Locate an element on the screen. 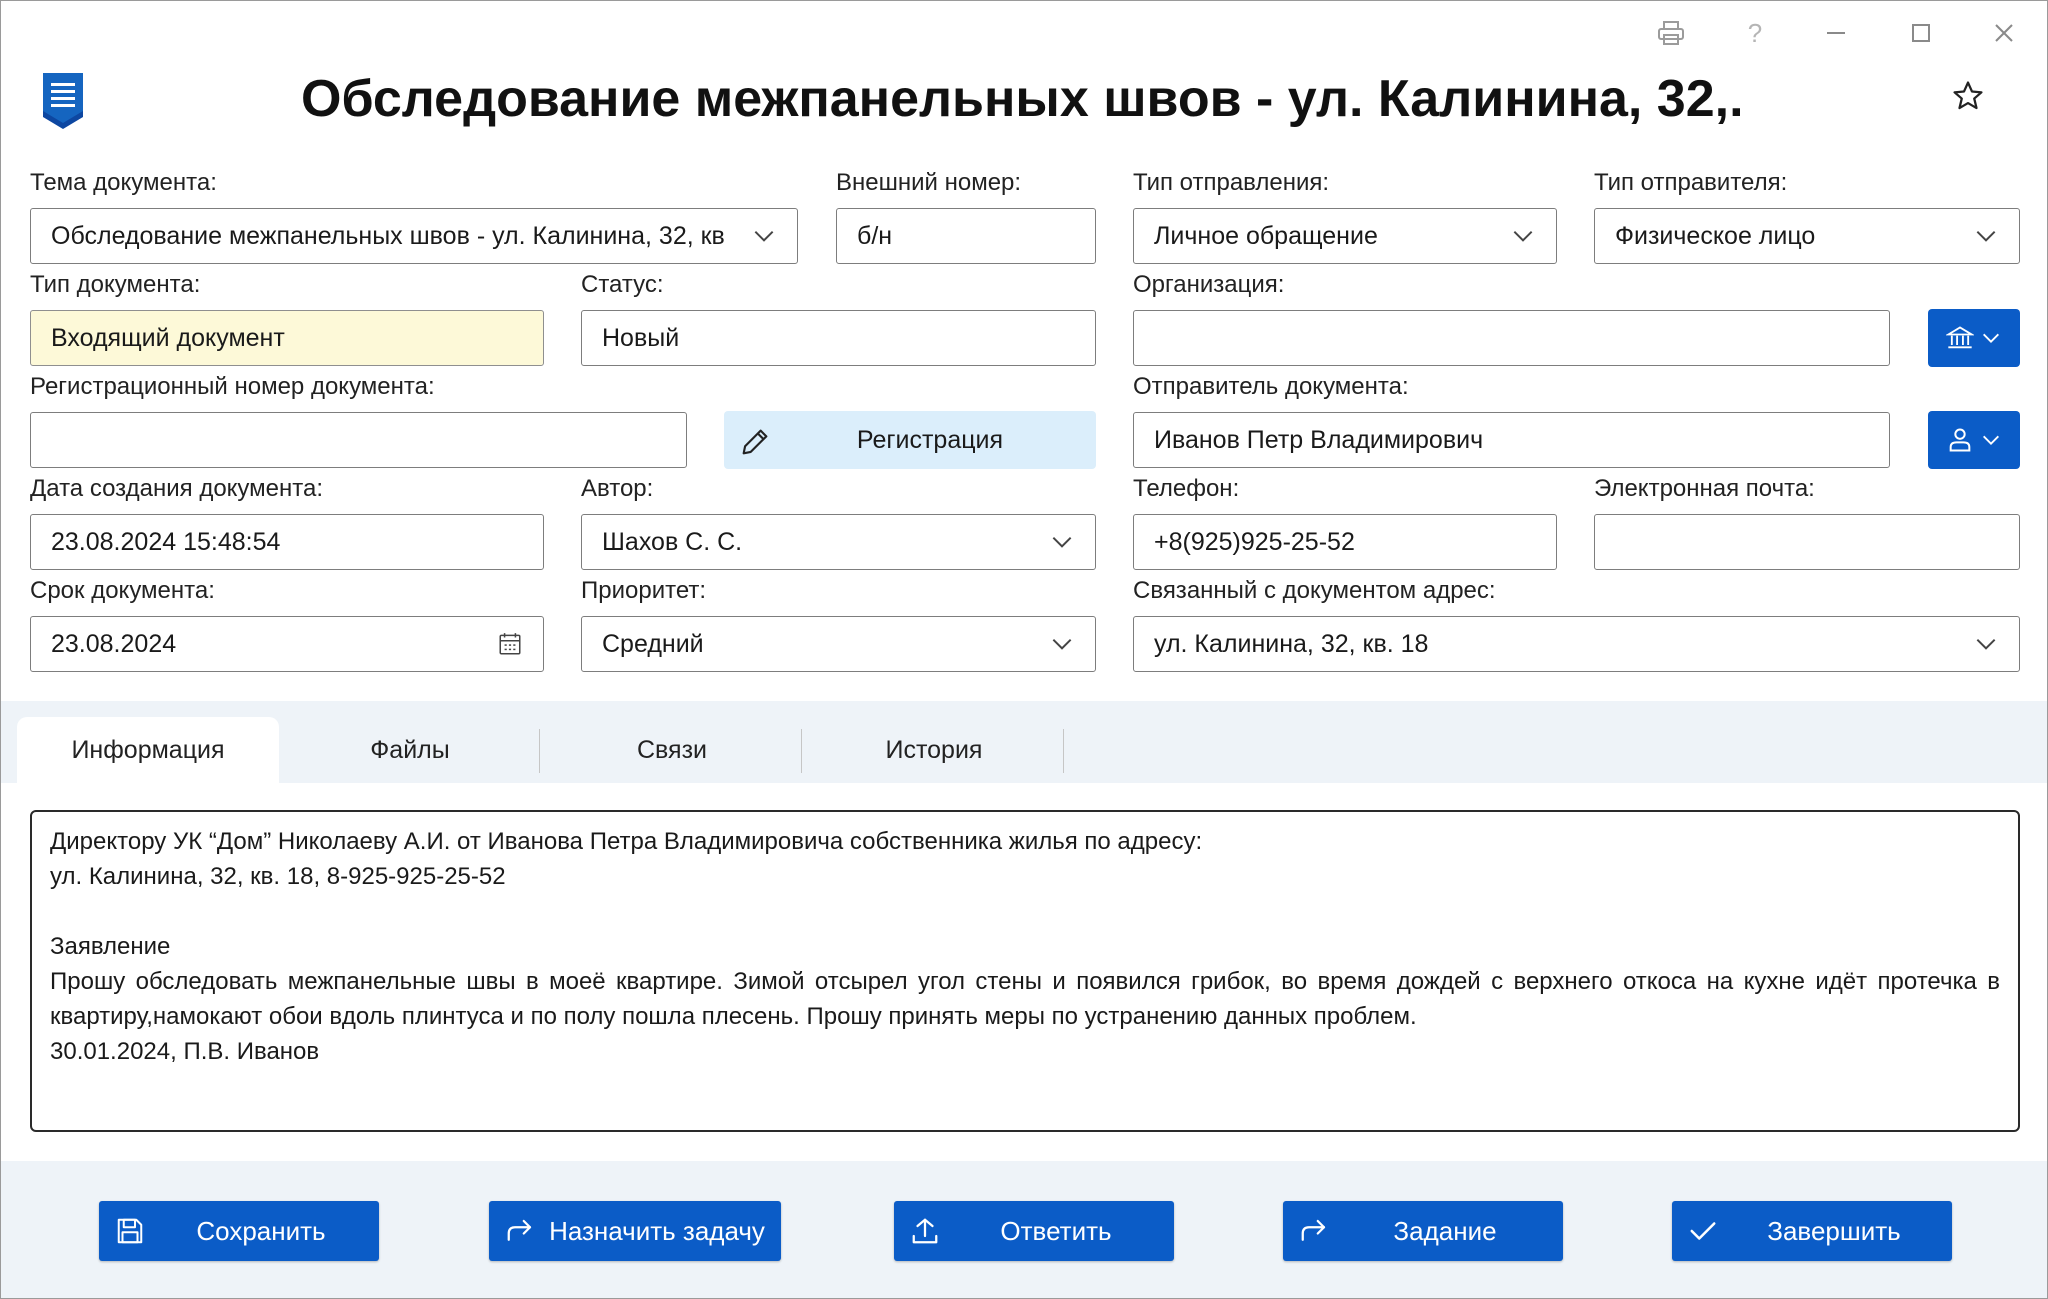 The image size is (2048, 1299). subject-label: Тема документа: is located at coordinates (123, 182).